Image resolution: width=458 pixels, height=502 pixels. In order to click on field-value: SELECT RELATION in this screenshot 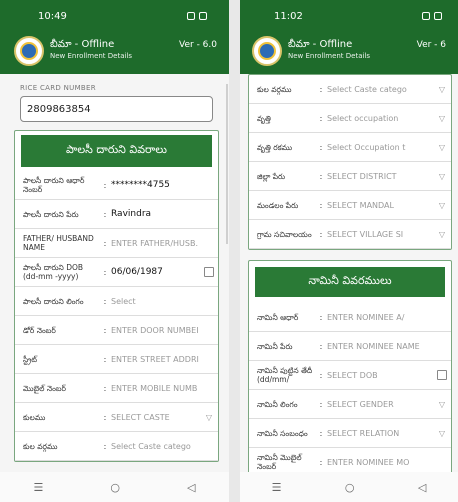, I will do `click(382, 433)`.